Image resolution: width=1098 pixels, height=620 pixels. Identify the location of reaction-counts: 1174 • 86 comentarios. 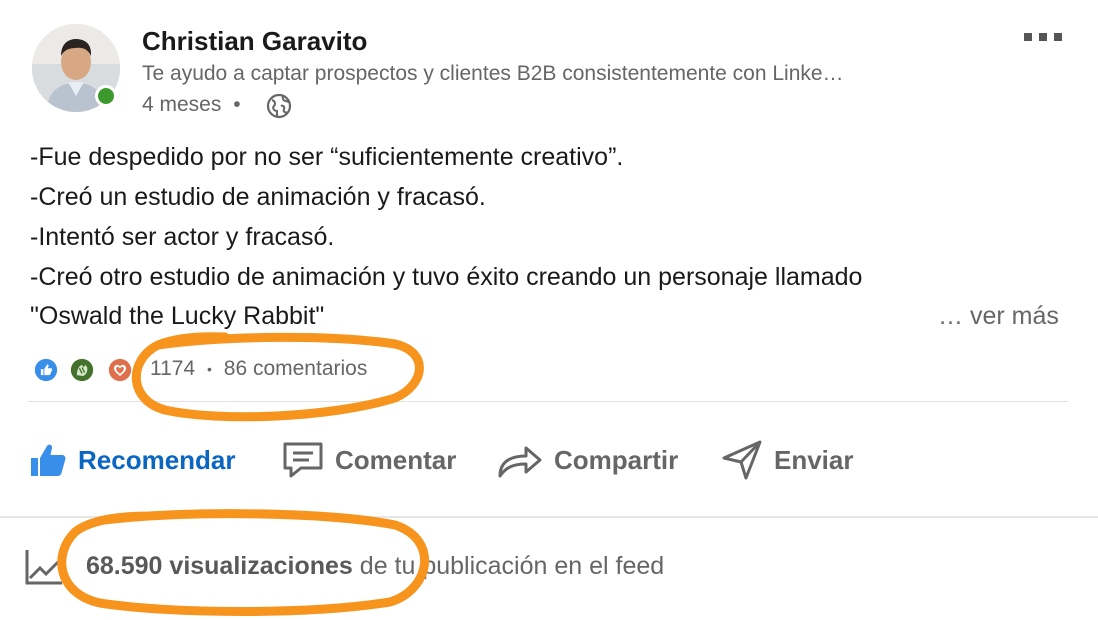
(258, 369).